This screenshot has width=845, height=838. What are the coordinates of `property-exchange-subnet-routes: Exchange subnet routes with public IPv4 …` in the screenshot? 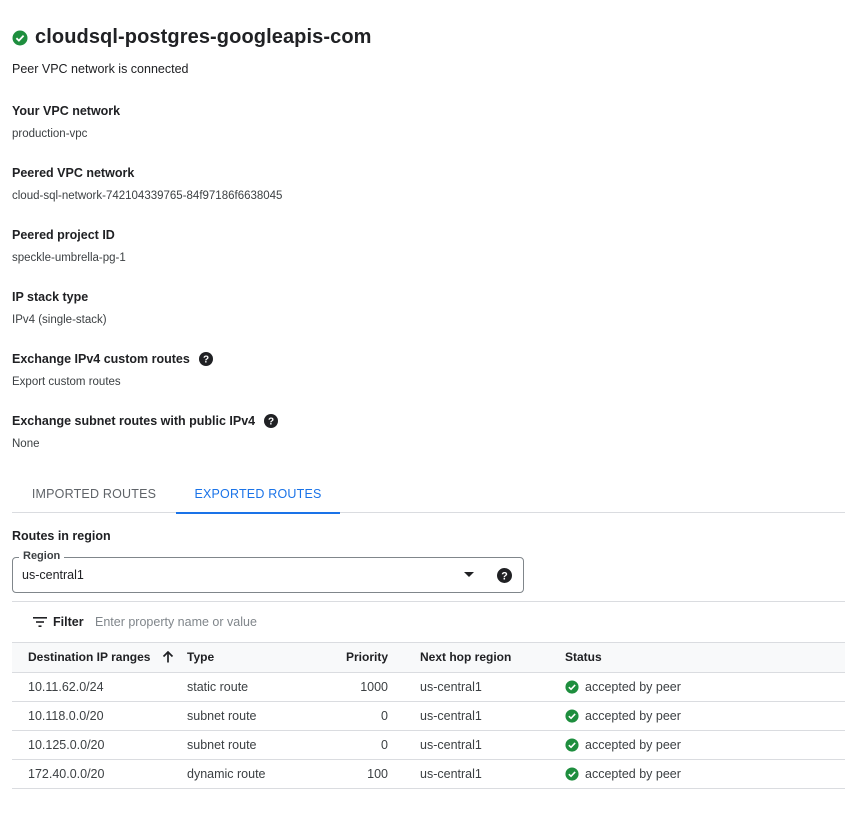 It's located at (145, 432).